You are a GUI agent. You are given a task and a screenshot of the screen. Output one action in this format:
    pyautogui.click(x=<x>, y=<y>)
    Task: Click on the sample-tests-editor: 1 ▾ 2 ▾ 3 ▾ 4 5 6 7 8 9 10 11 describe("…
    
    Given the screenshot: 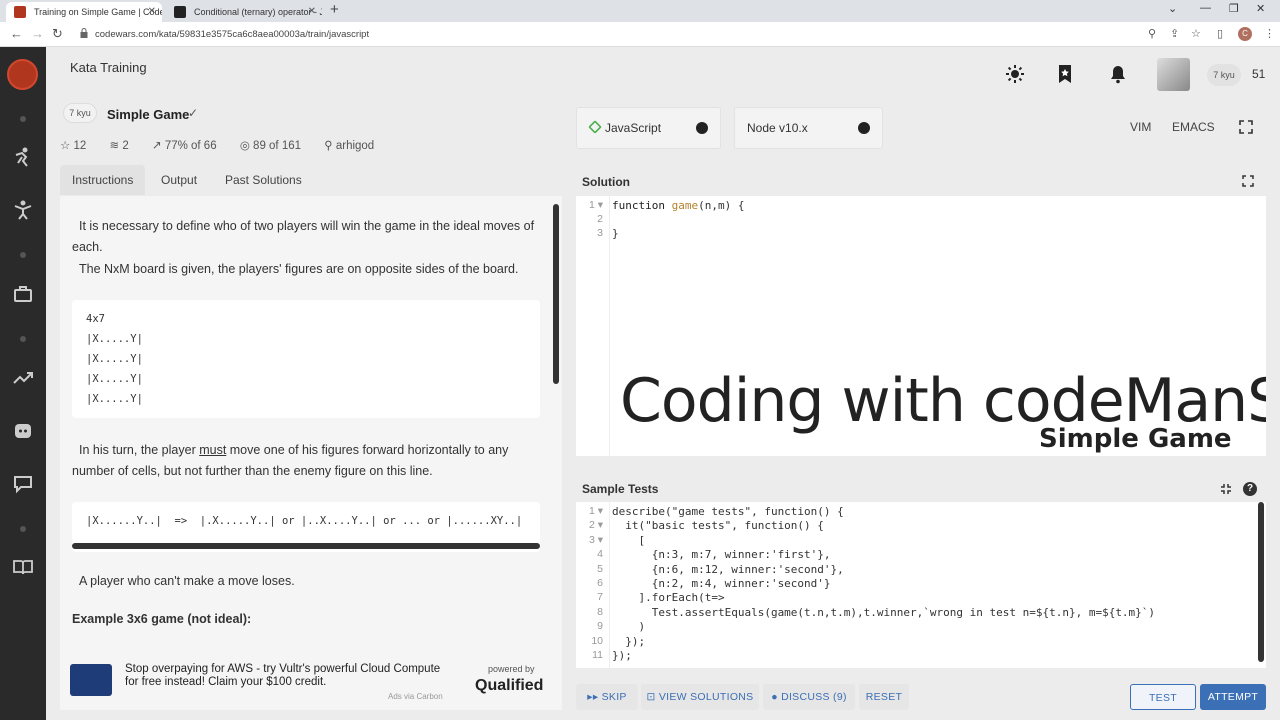 What is the action you would take?
    pyautogui.click(x=921, y=585)
    